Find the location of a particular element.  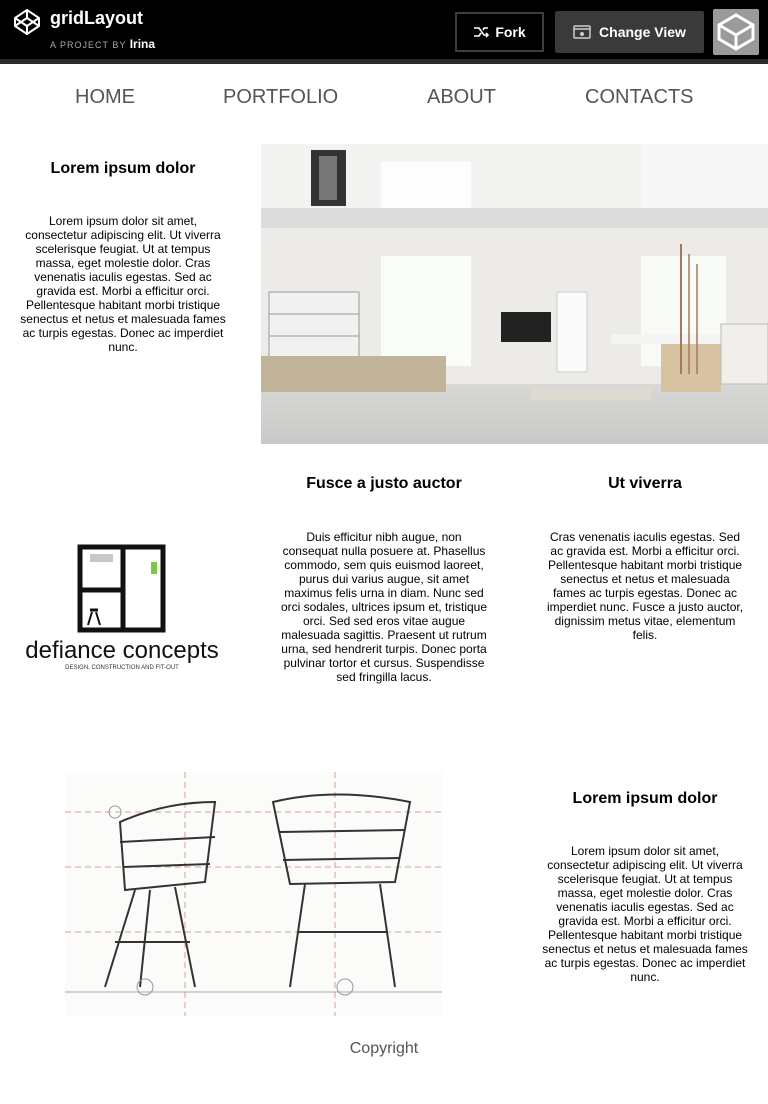

change-view-button: Change View is located at coordinates (629, 32).